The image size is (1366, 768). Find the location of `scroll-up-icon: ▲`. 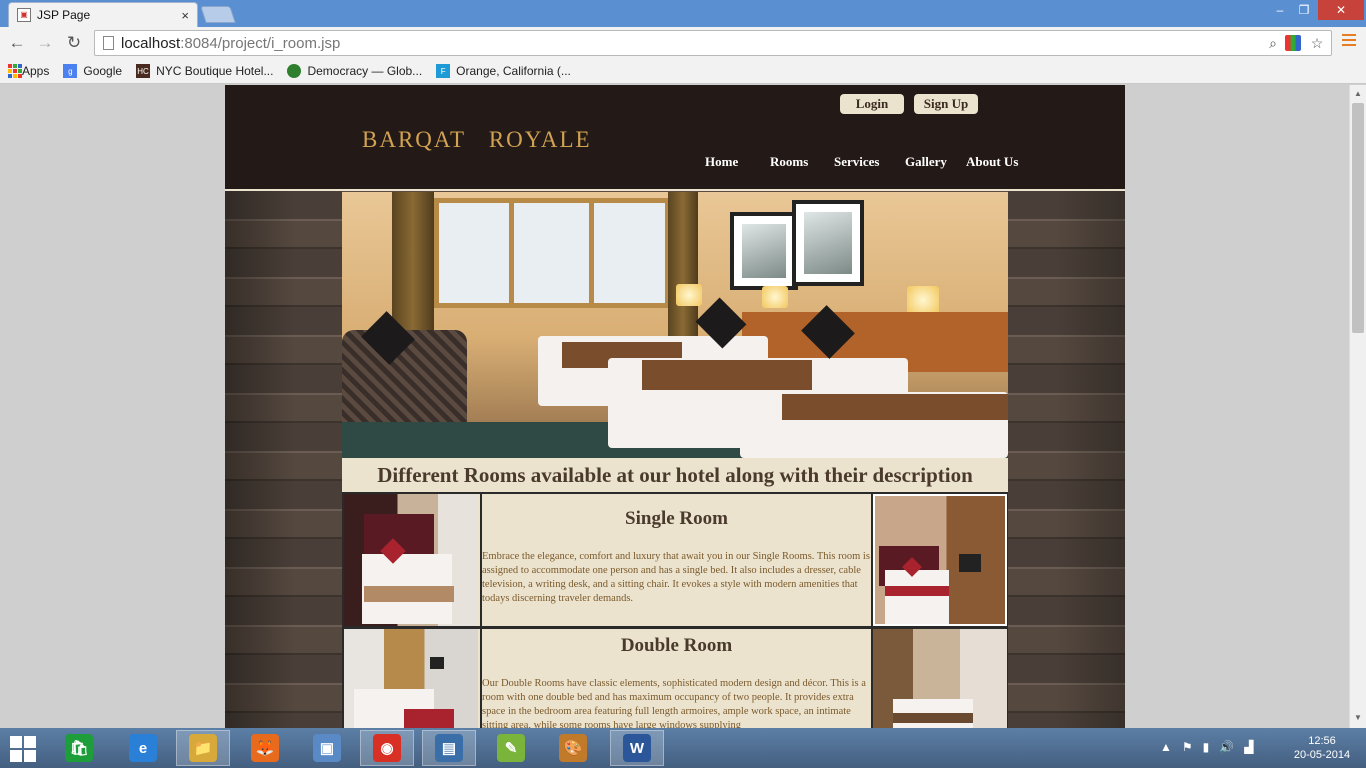

scroll-up-icon: ▲ is located at coordinates (1358, 93).